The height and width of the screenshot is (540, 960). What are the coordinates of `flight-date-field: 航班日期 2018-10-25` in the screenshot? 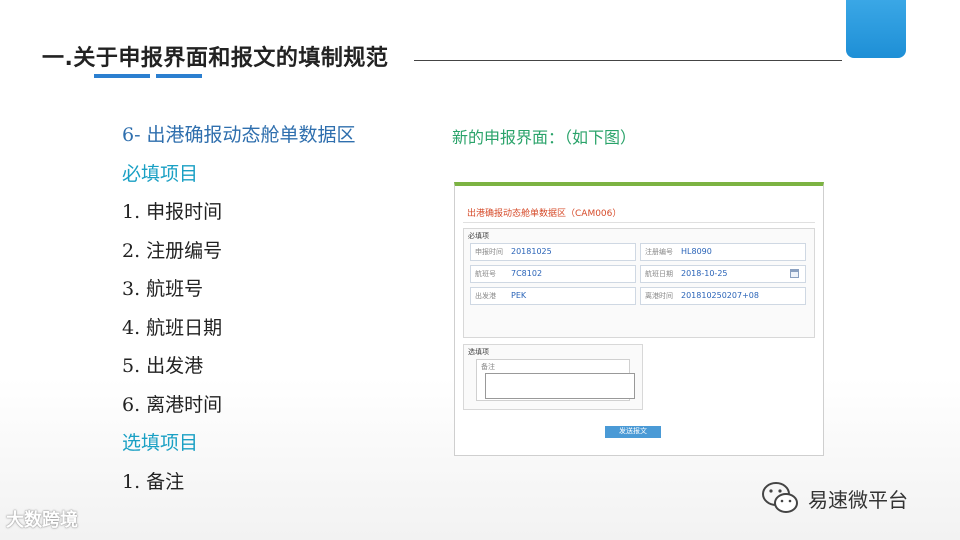 It's located at (723, 274).